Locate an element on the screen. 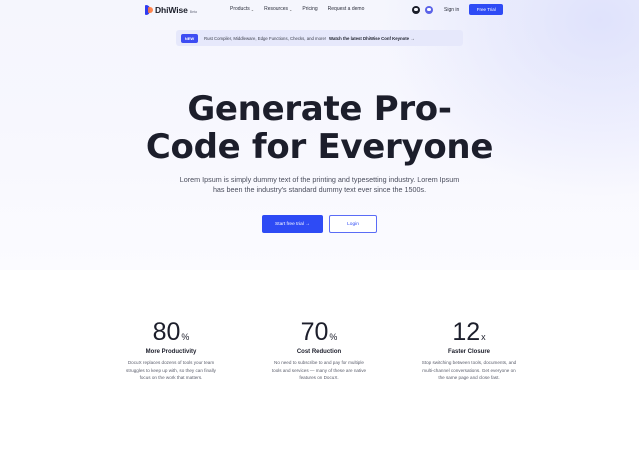 This screenshot has width=639, height=450. github-icon is located at coordinates (416, 9).